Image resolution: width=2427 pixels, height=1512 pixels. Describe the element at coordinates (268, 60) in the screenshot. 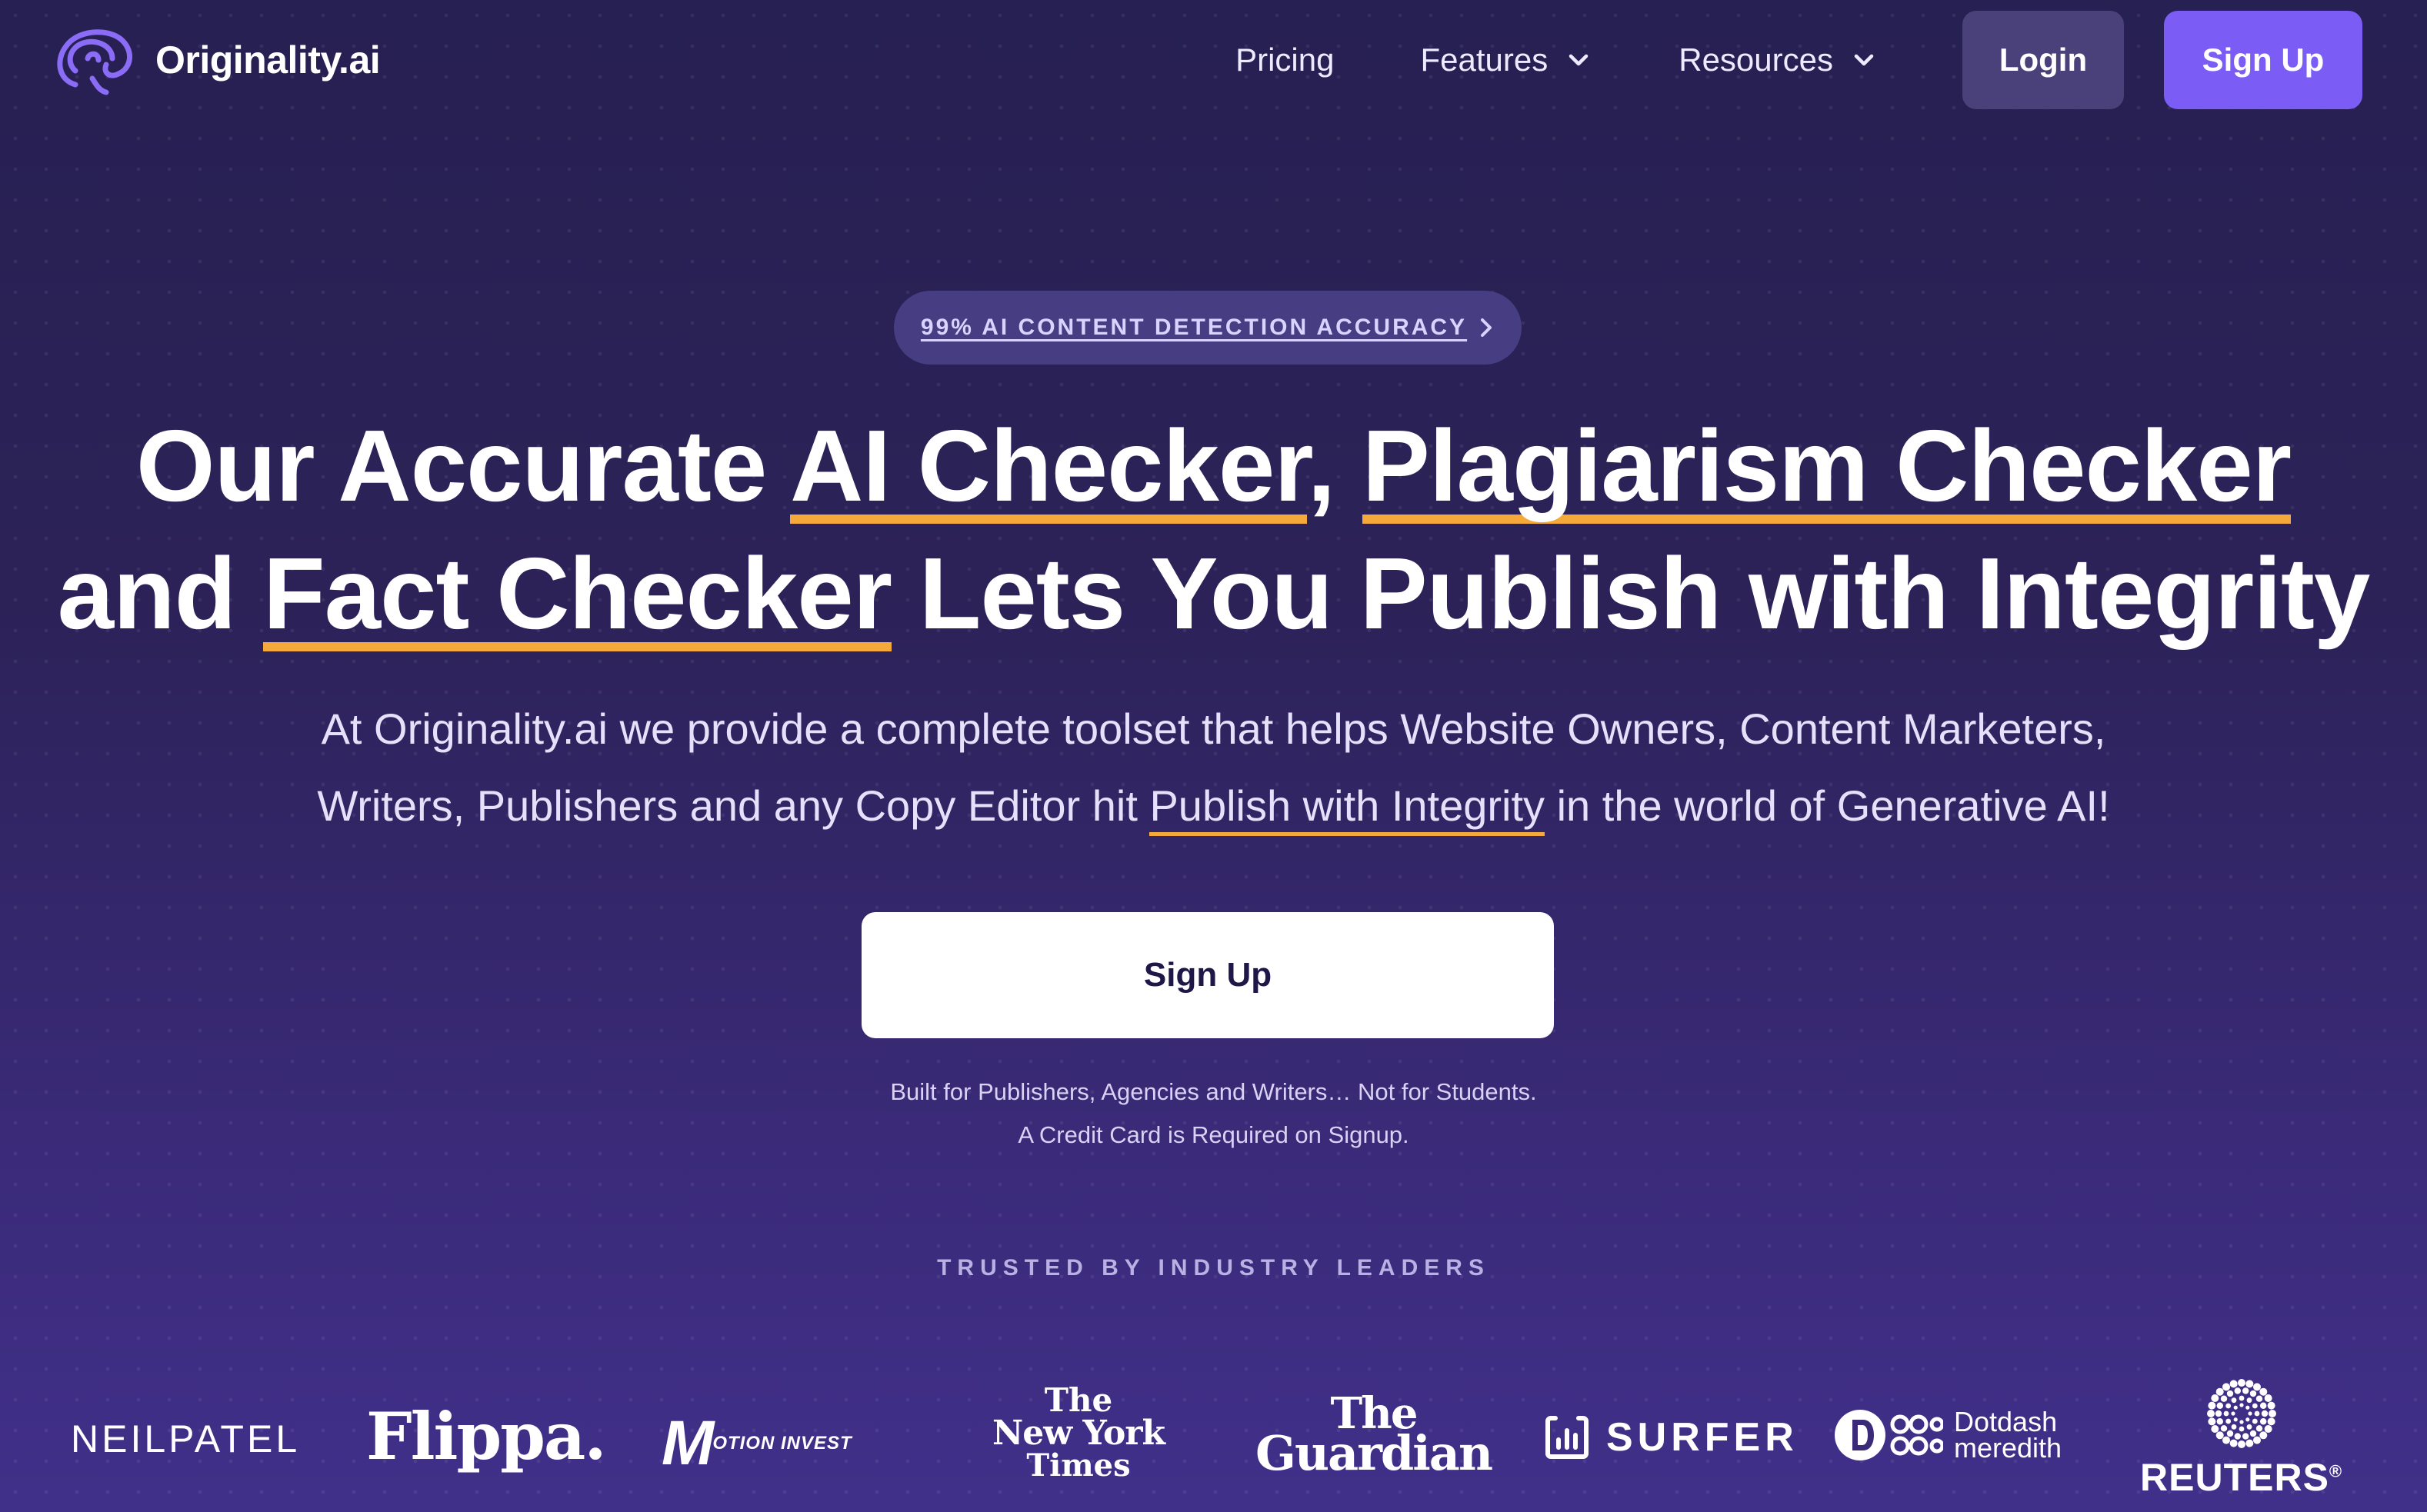

I see `brand-name: Originality.ai` at that location.